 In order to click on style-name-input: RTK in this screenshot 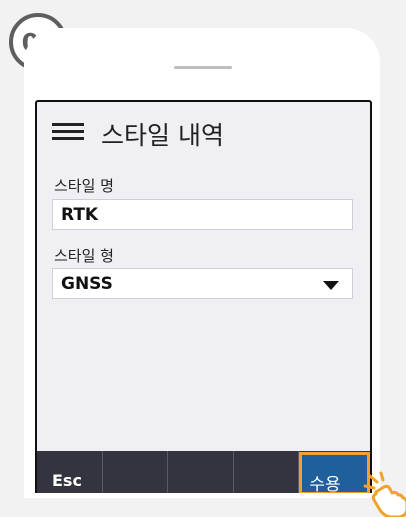, I will do `click(202, 214)`.